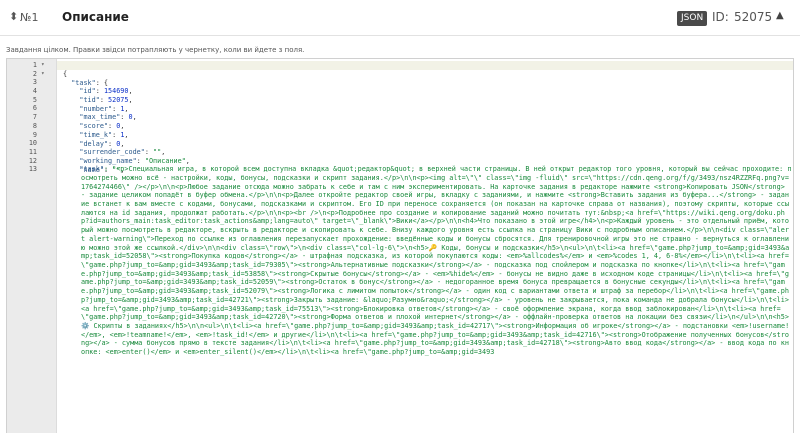  What do you see at coordinates (76, 165) in the screenshot?
I see `code-line: 12 "name": "",` at bounding box center [76, 165].